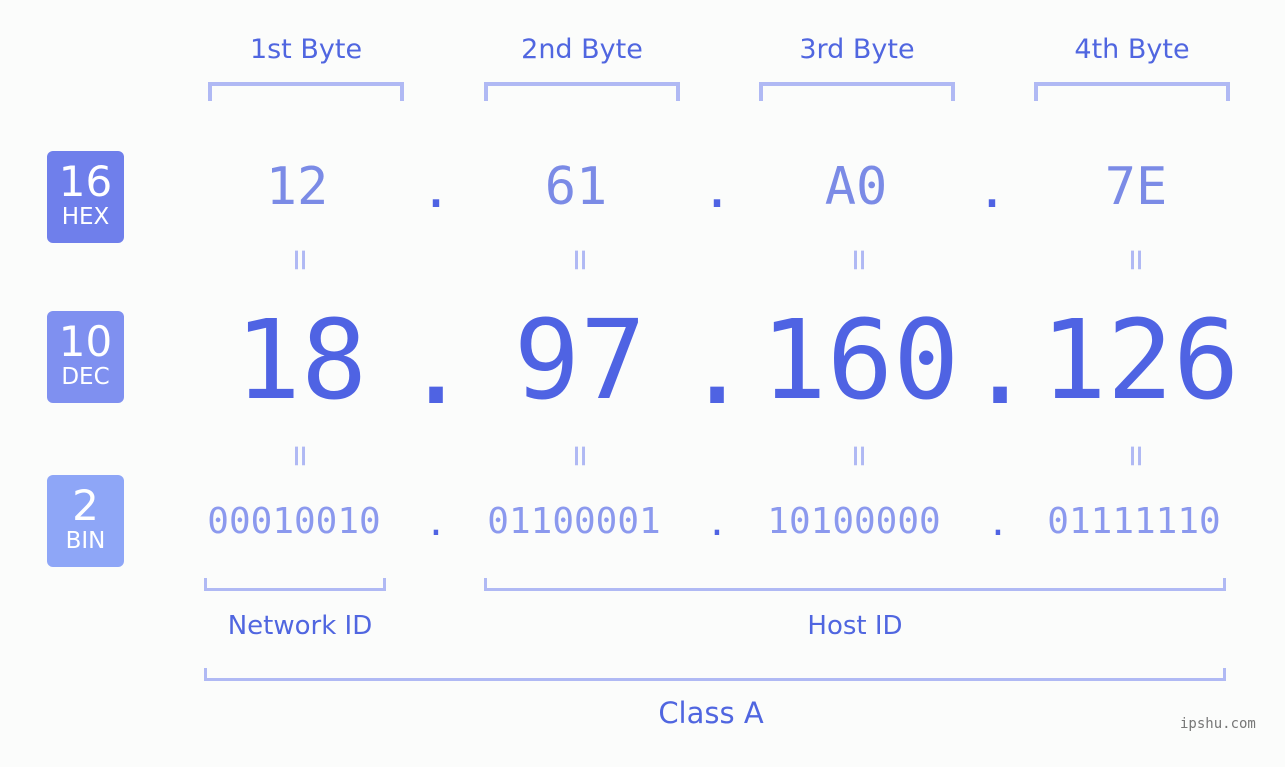  Describe the element at coordinates (295, 584) in the screenshot. I see `network-id-bracket` at that location.